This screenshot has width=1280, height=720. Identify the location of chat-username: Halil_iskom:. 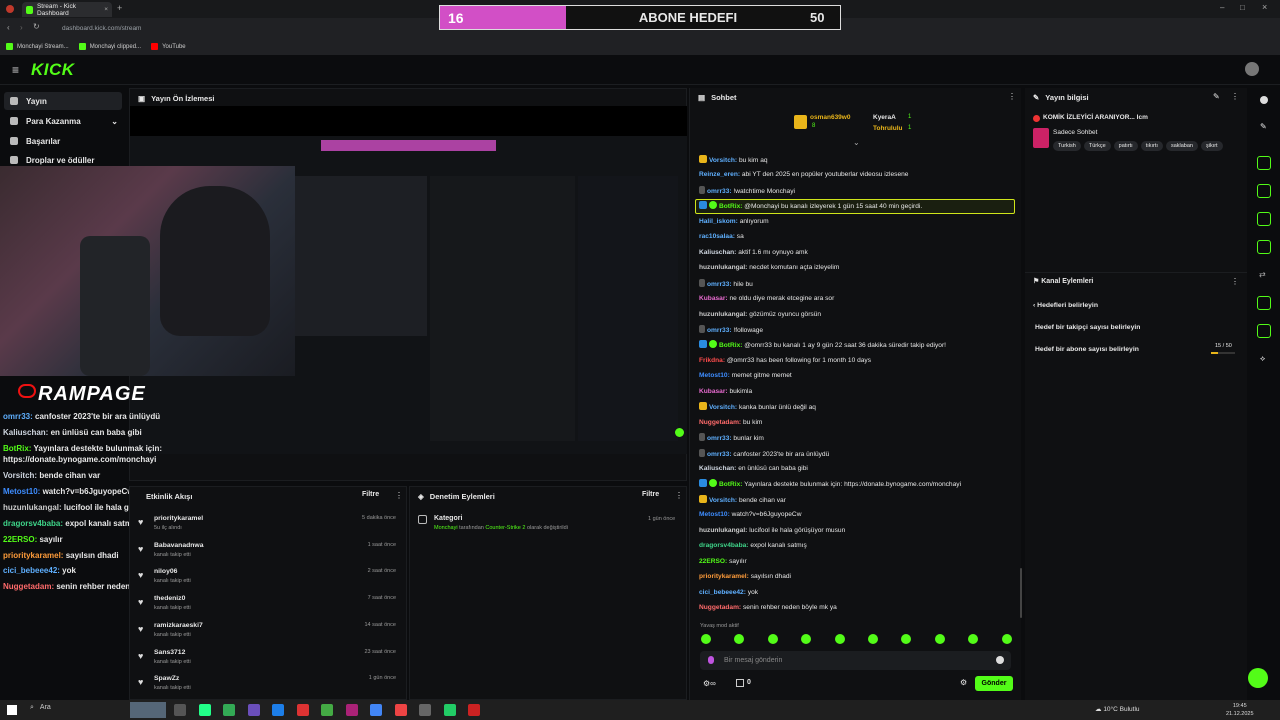
(718, 221).